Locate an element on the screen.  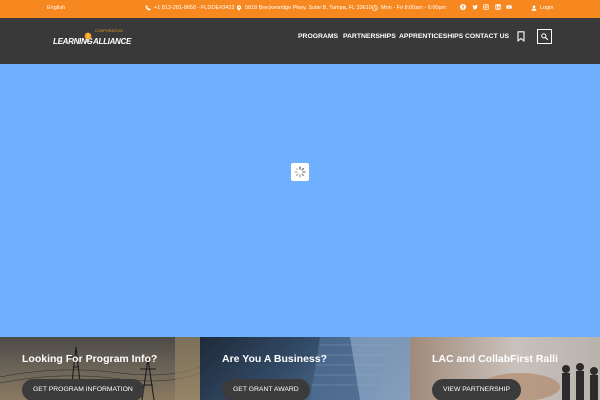
panel-title: LAC and CollabFirst Ralli is located at coordinates (495, 359).